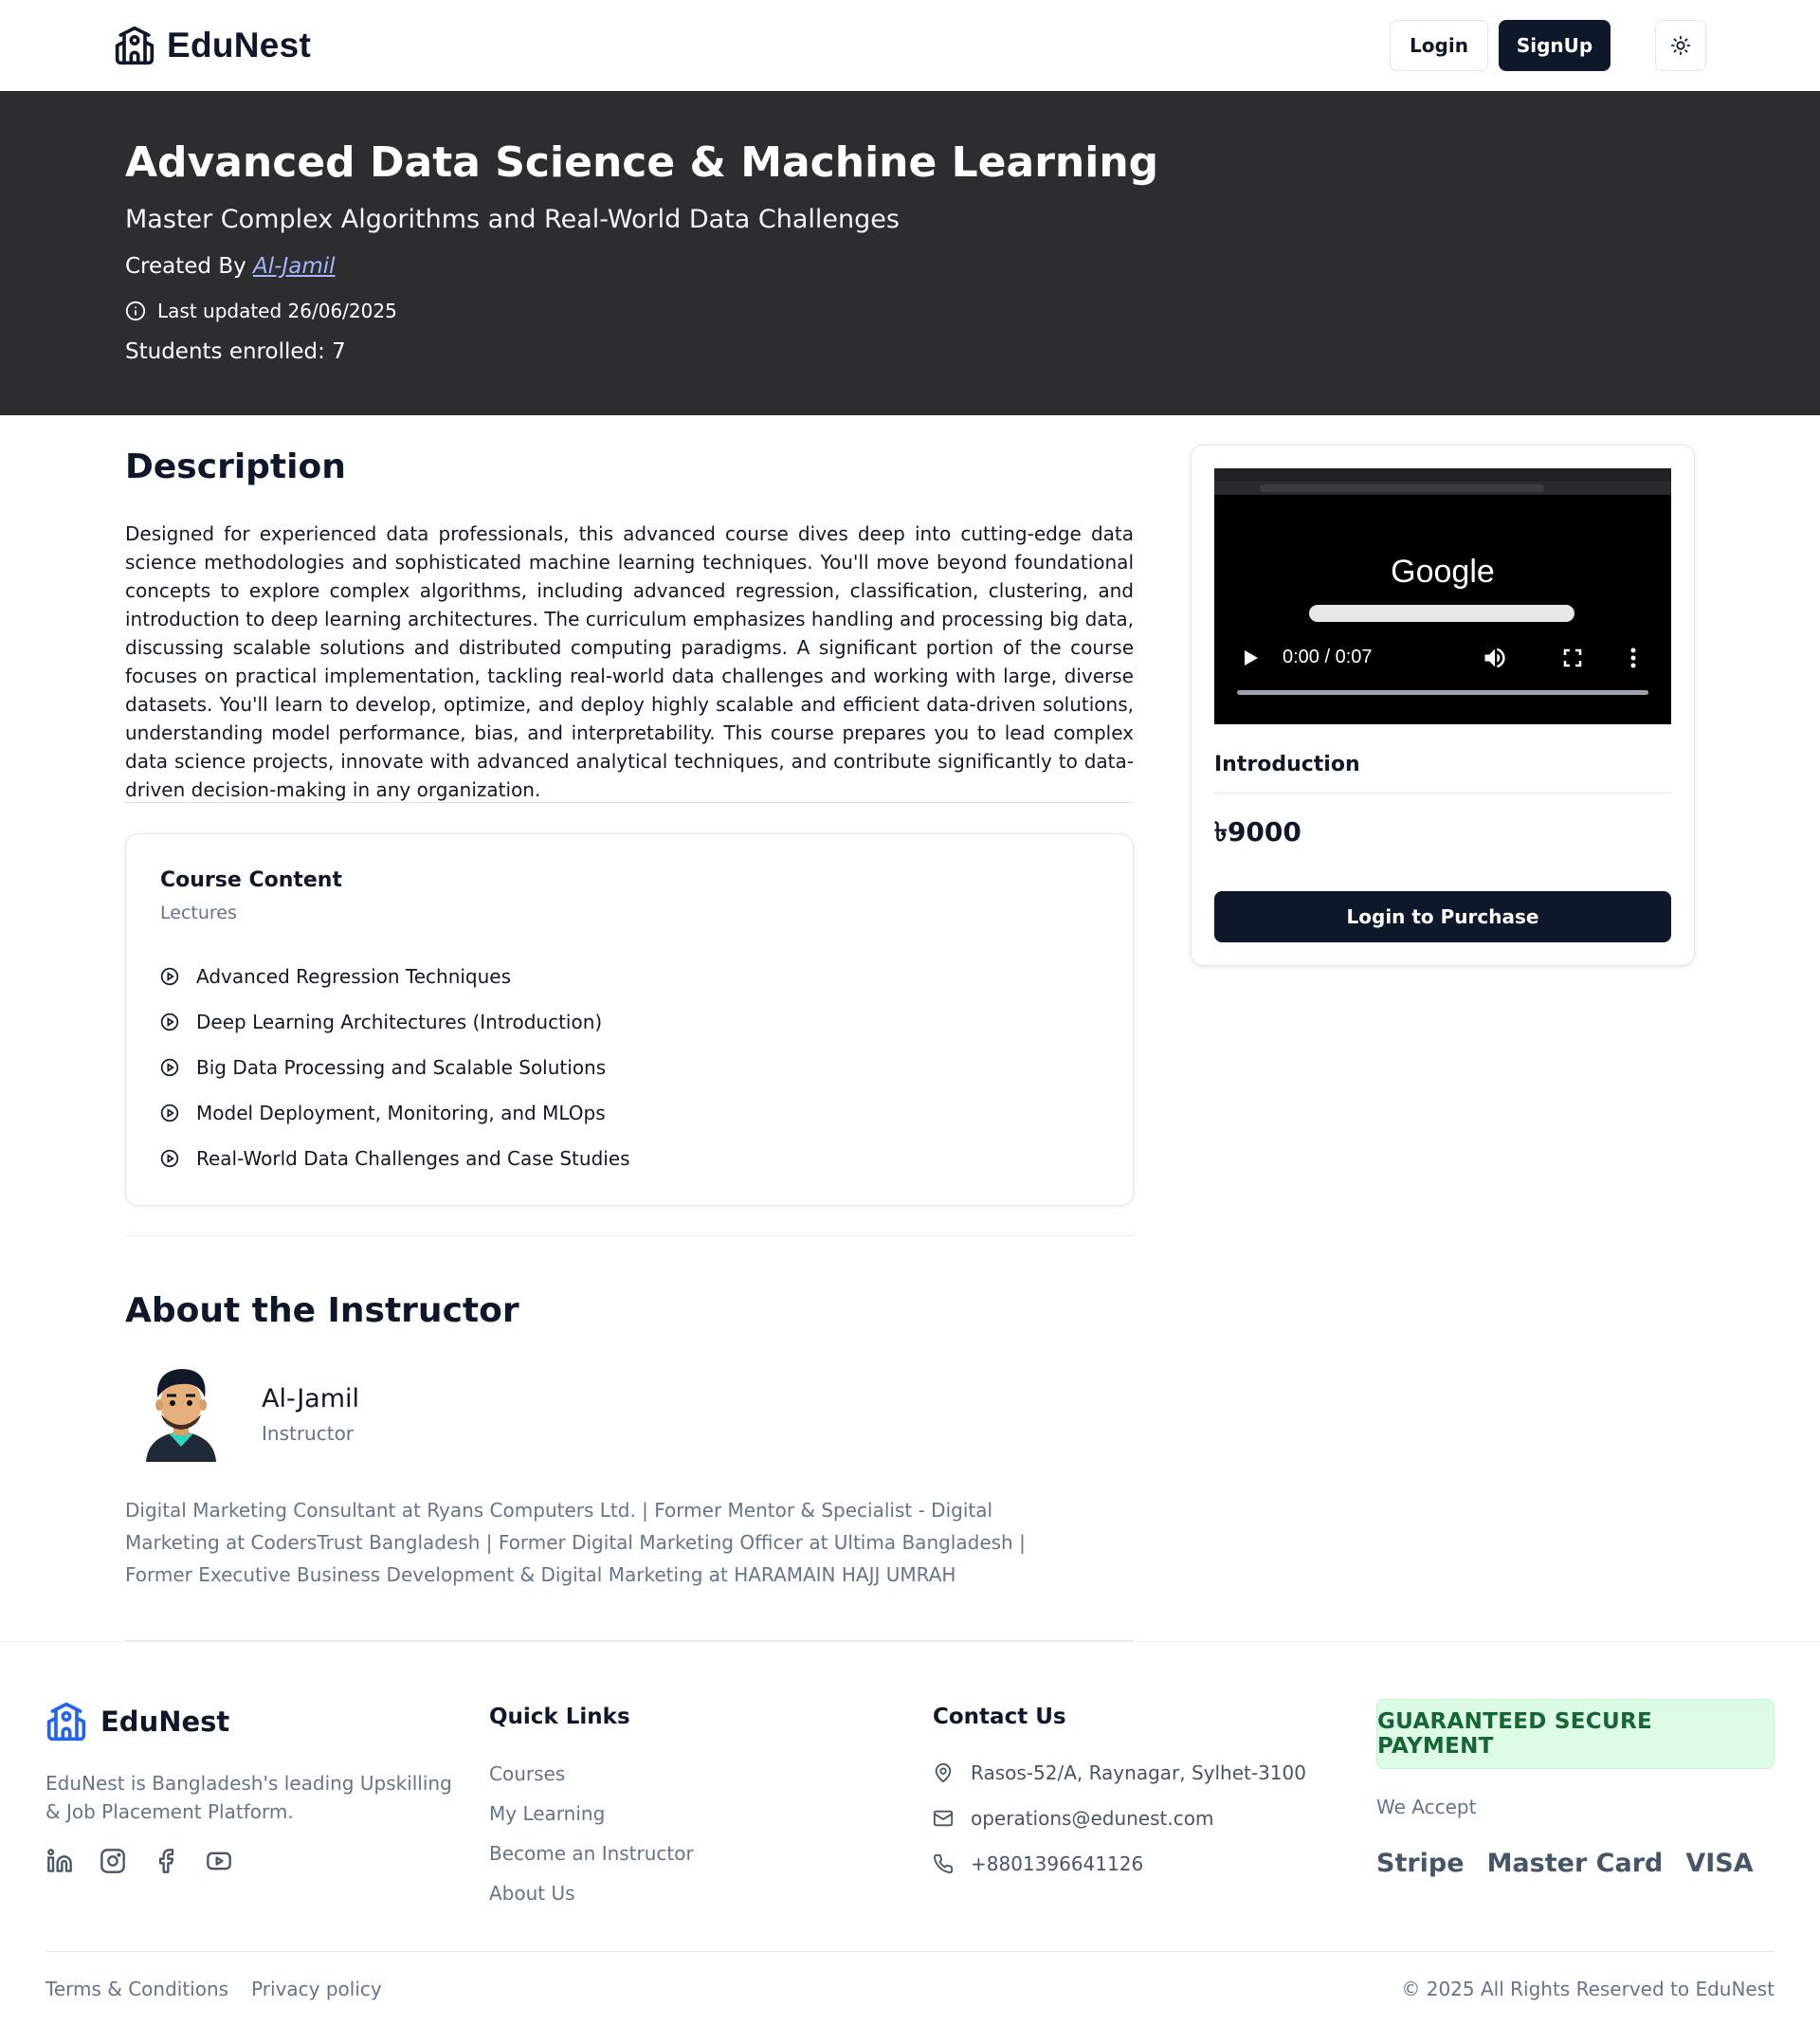 Image resolution: width=1820 pixels, height=2025 pixels. What do you see at coordinates (1287, 764) in the screenshot?
I see `intro-label: Introduction` at bounding box center [1287, 764].